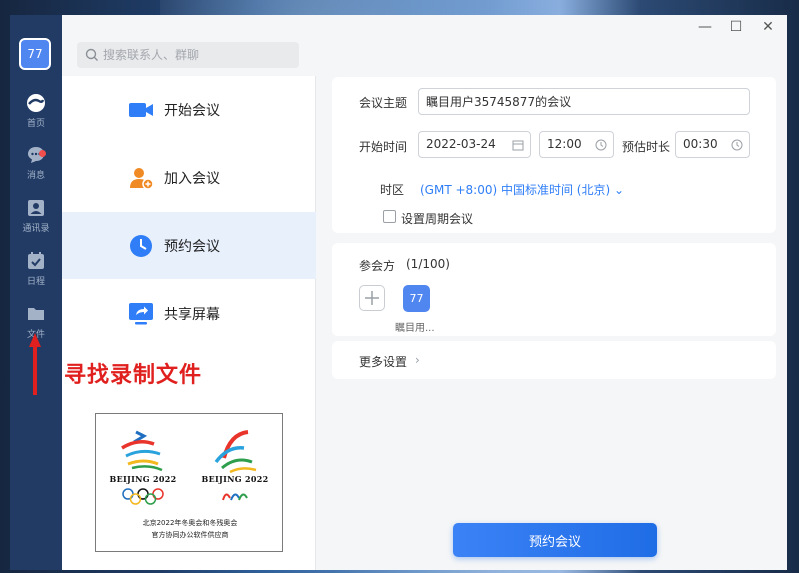  What do you see at coordinates (143, 479) in the screenshot?
I see `olympic-logo-text: BEIJING 2022` at bounding box center [143, 479].